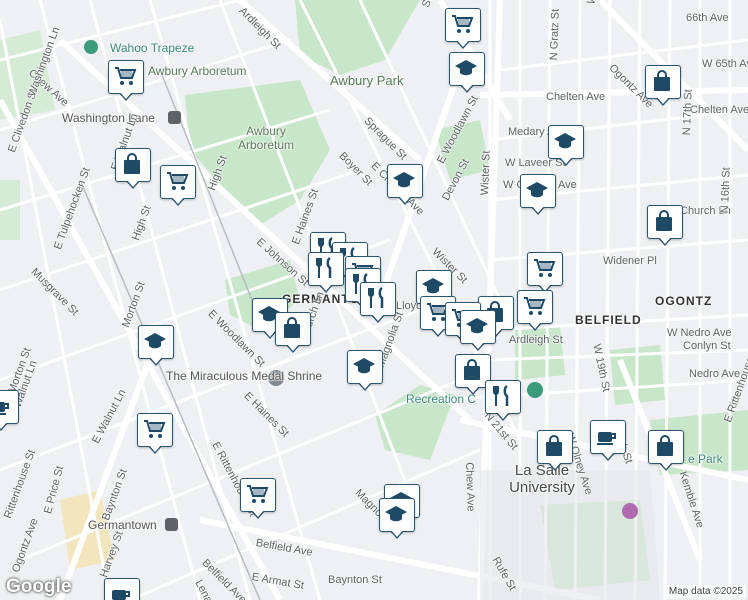  I want to click on park-west-top, so click(27, 75).